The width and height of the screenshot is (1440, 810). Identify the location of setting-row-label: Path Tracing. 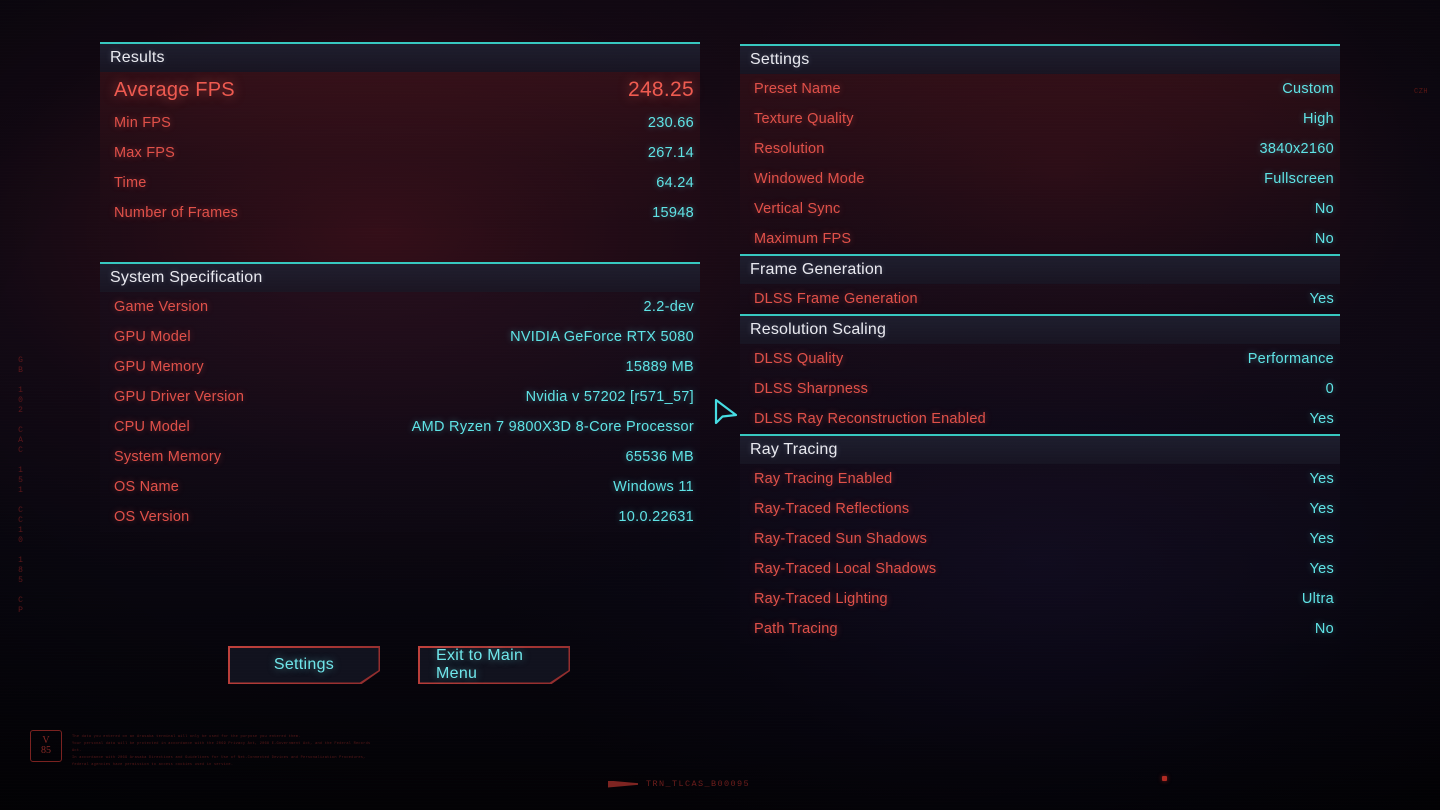
(796, 629).